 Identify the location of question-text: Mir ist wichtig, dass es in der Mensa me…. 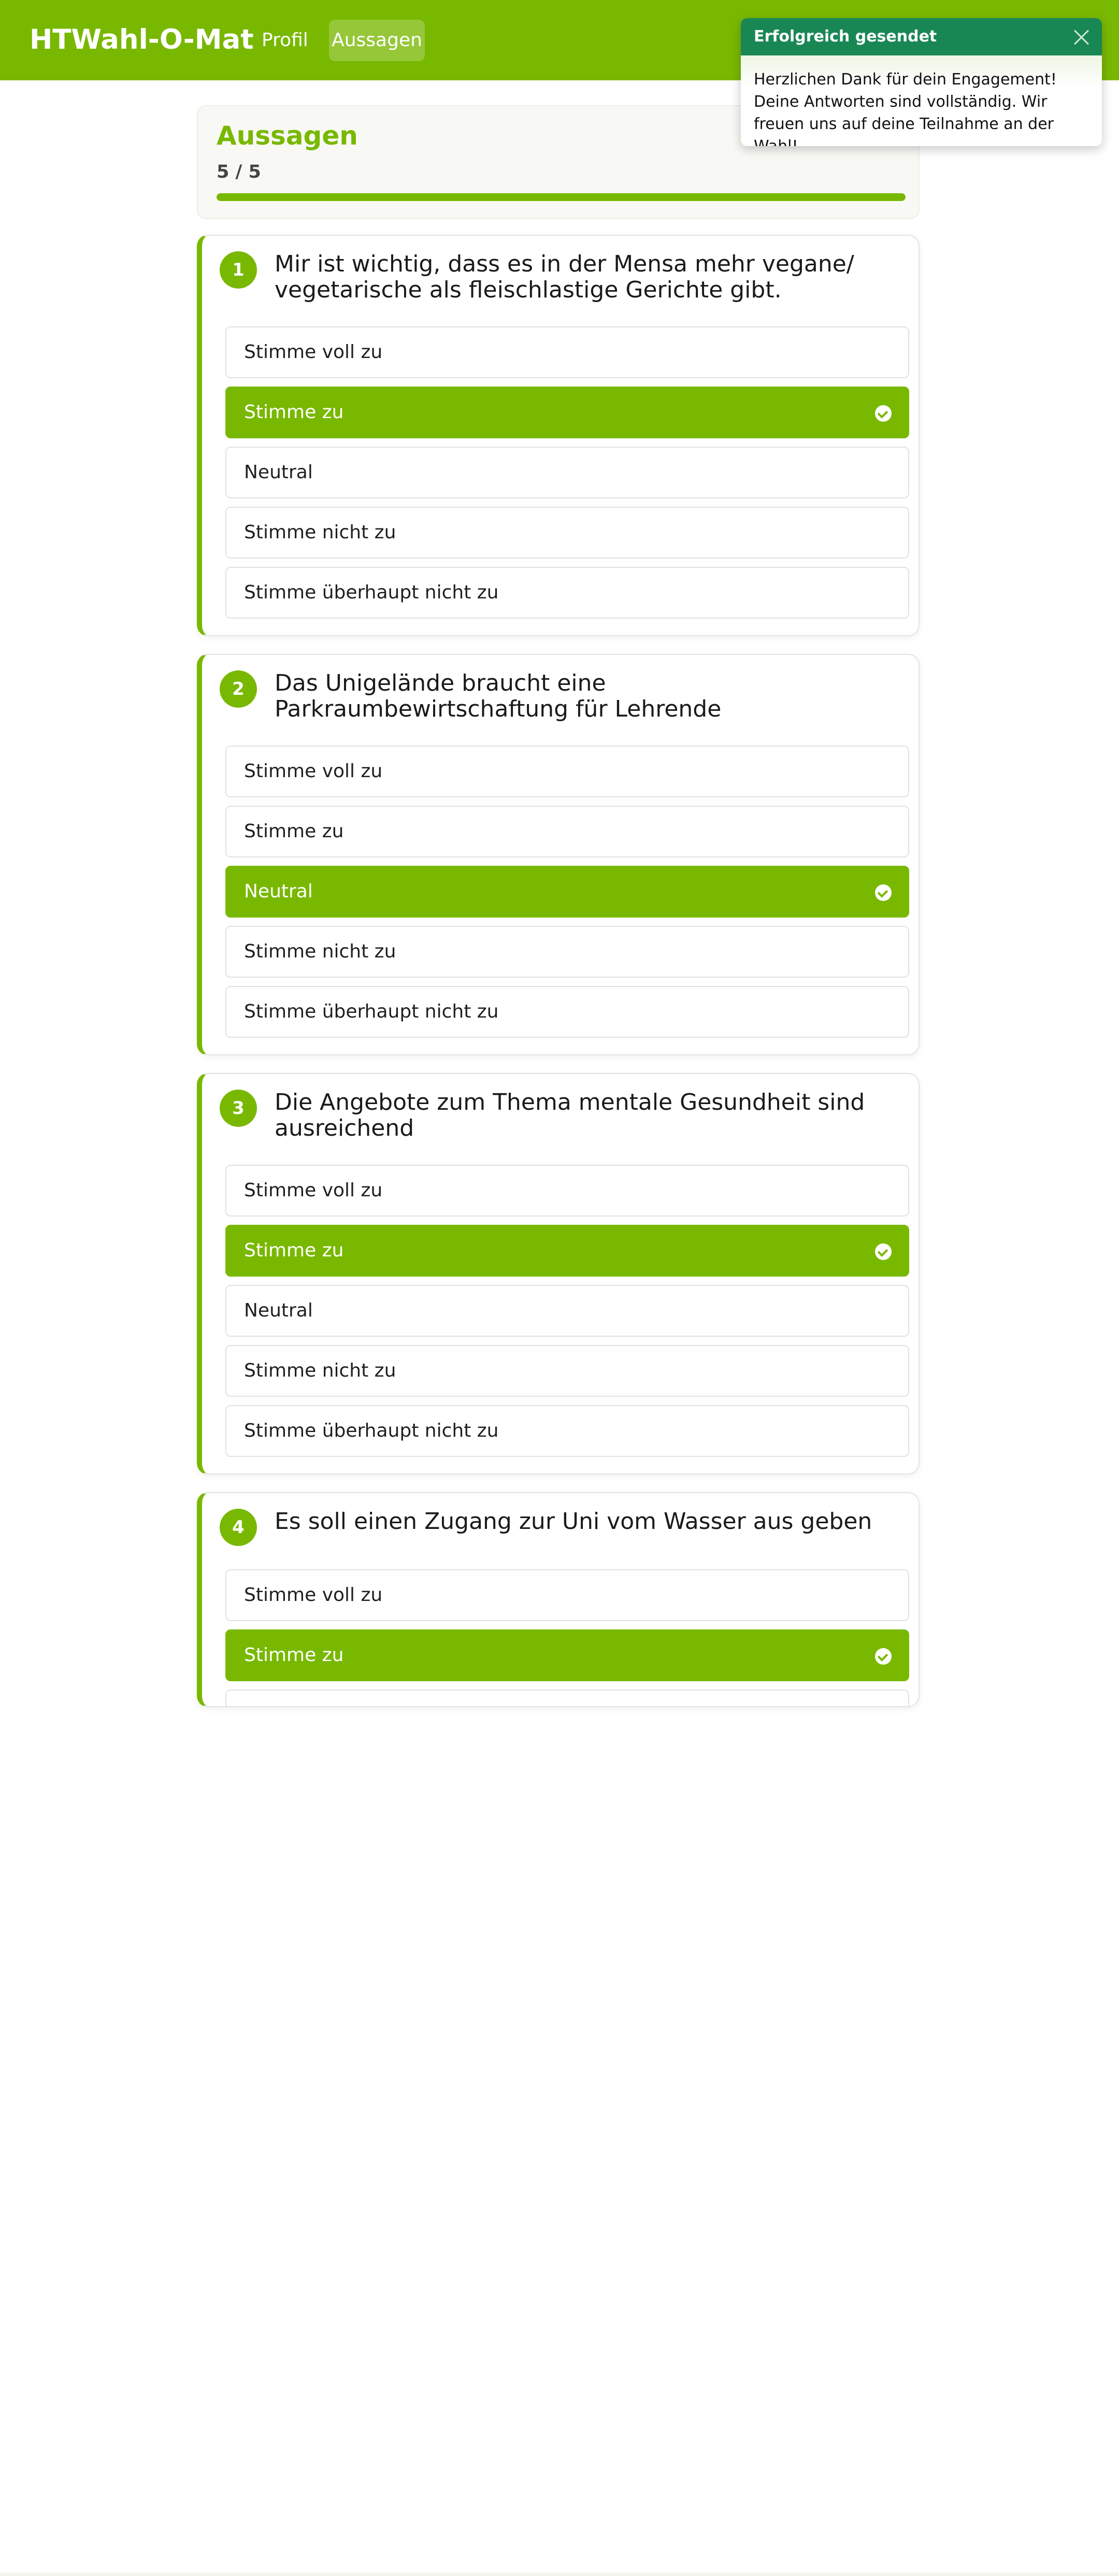
(565, 277).